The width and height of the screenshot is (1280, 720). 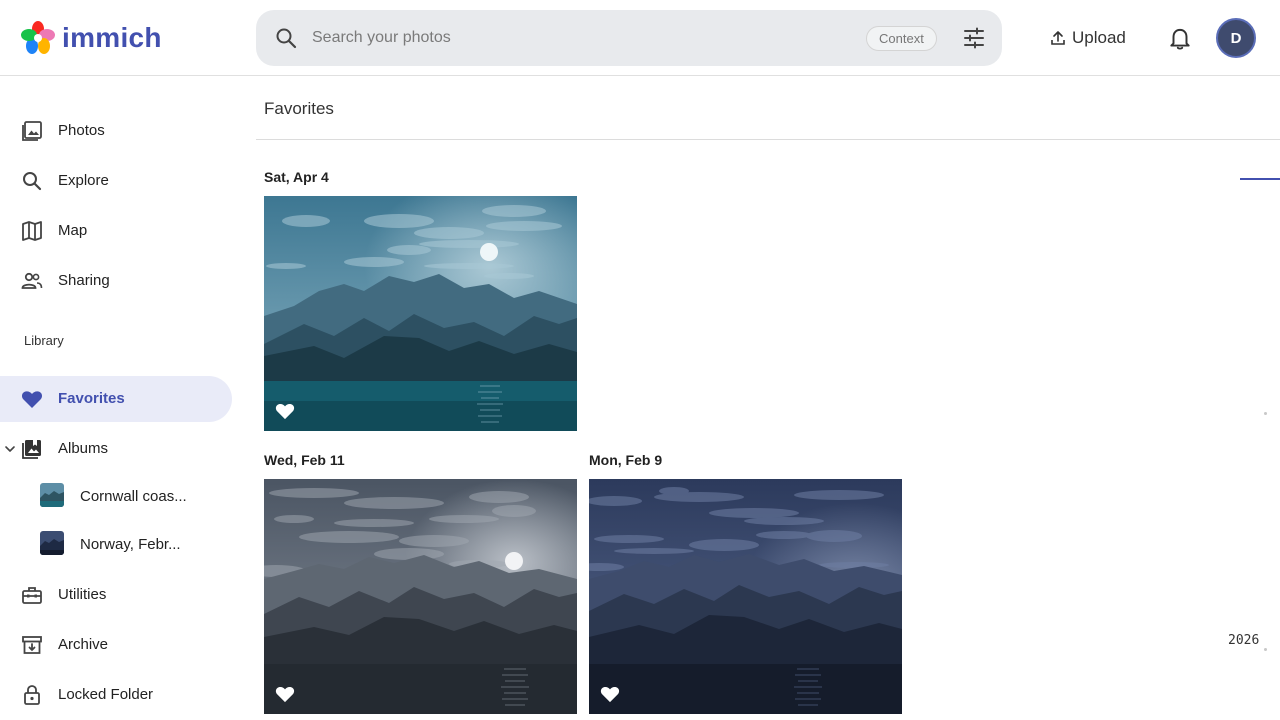 I want to click on sidebar-item-label: Favorites, so click(x=91, y=398).